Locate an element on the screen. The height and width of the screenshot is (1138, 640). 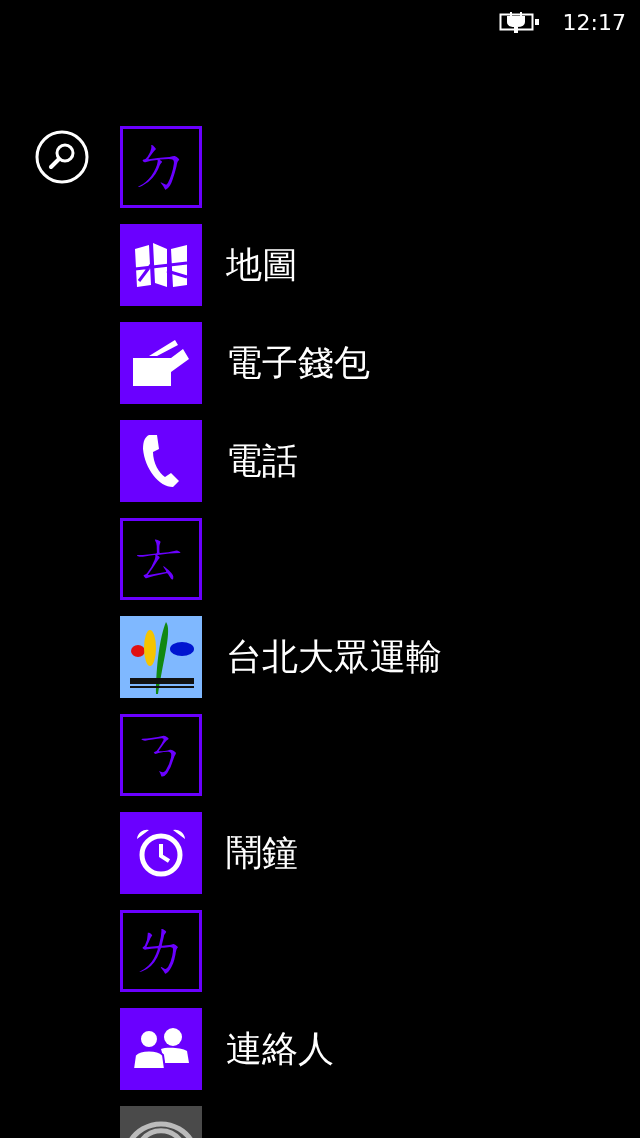
battery-charging-icon is located at coordinates (519, 22).